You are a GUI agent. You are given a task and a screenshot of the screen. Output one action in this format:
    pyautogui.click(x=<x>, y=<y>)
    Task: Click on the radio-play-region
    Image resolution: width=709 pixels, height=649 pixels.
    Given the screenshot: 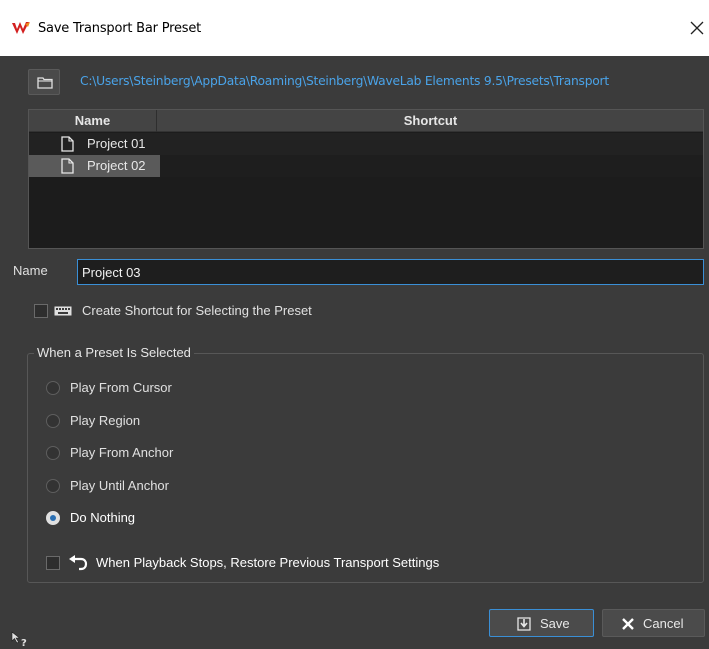 What is the action you would take?
    pyautogui.click(x=53, y=421)
    